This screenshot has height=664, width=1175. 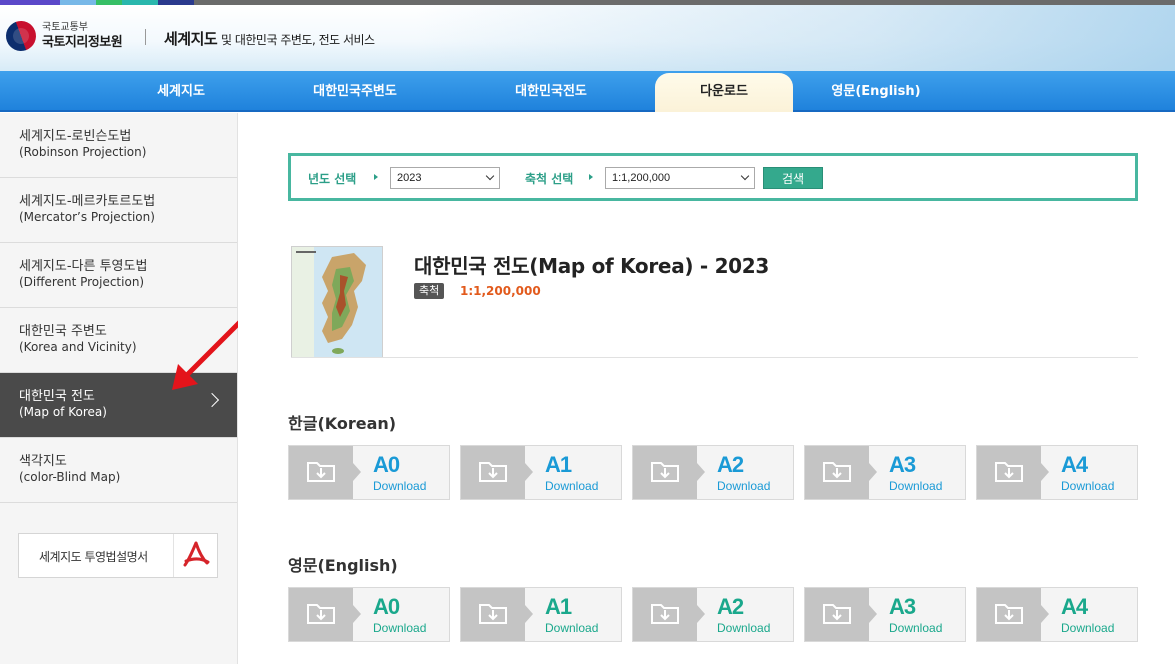 What do you see at coordinates (93, 557) in the screenshot?
I see `projection-manual-label: 세계지도 투영법설명서` at bounding box center [93, 557].